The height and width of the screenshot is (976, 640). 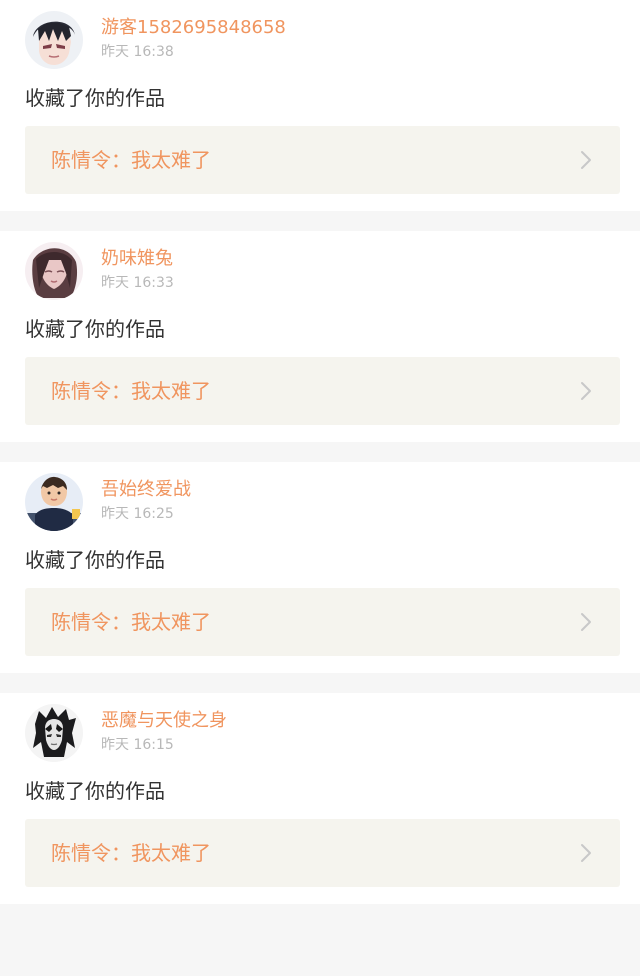 I want to click on avatar-child-icon, so click(x=54, y=502).